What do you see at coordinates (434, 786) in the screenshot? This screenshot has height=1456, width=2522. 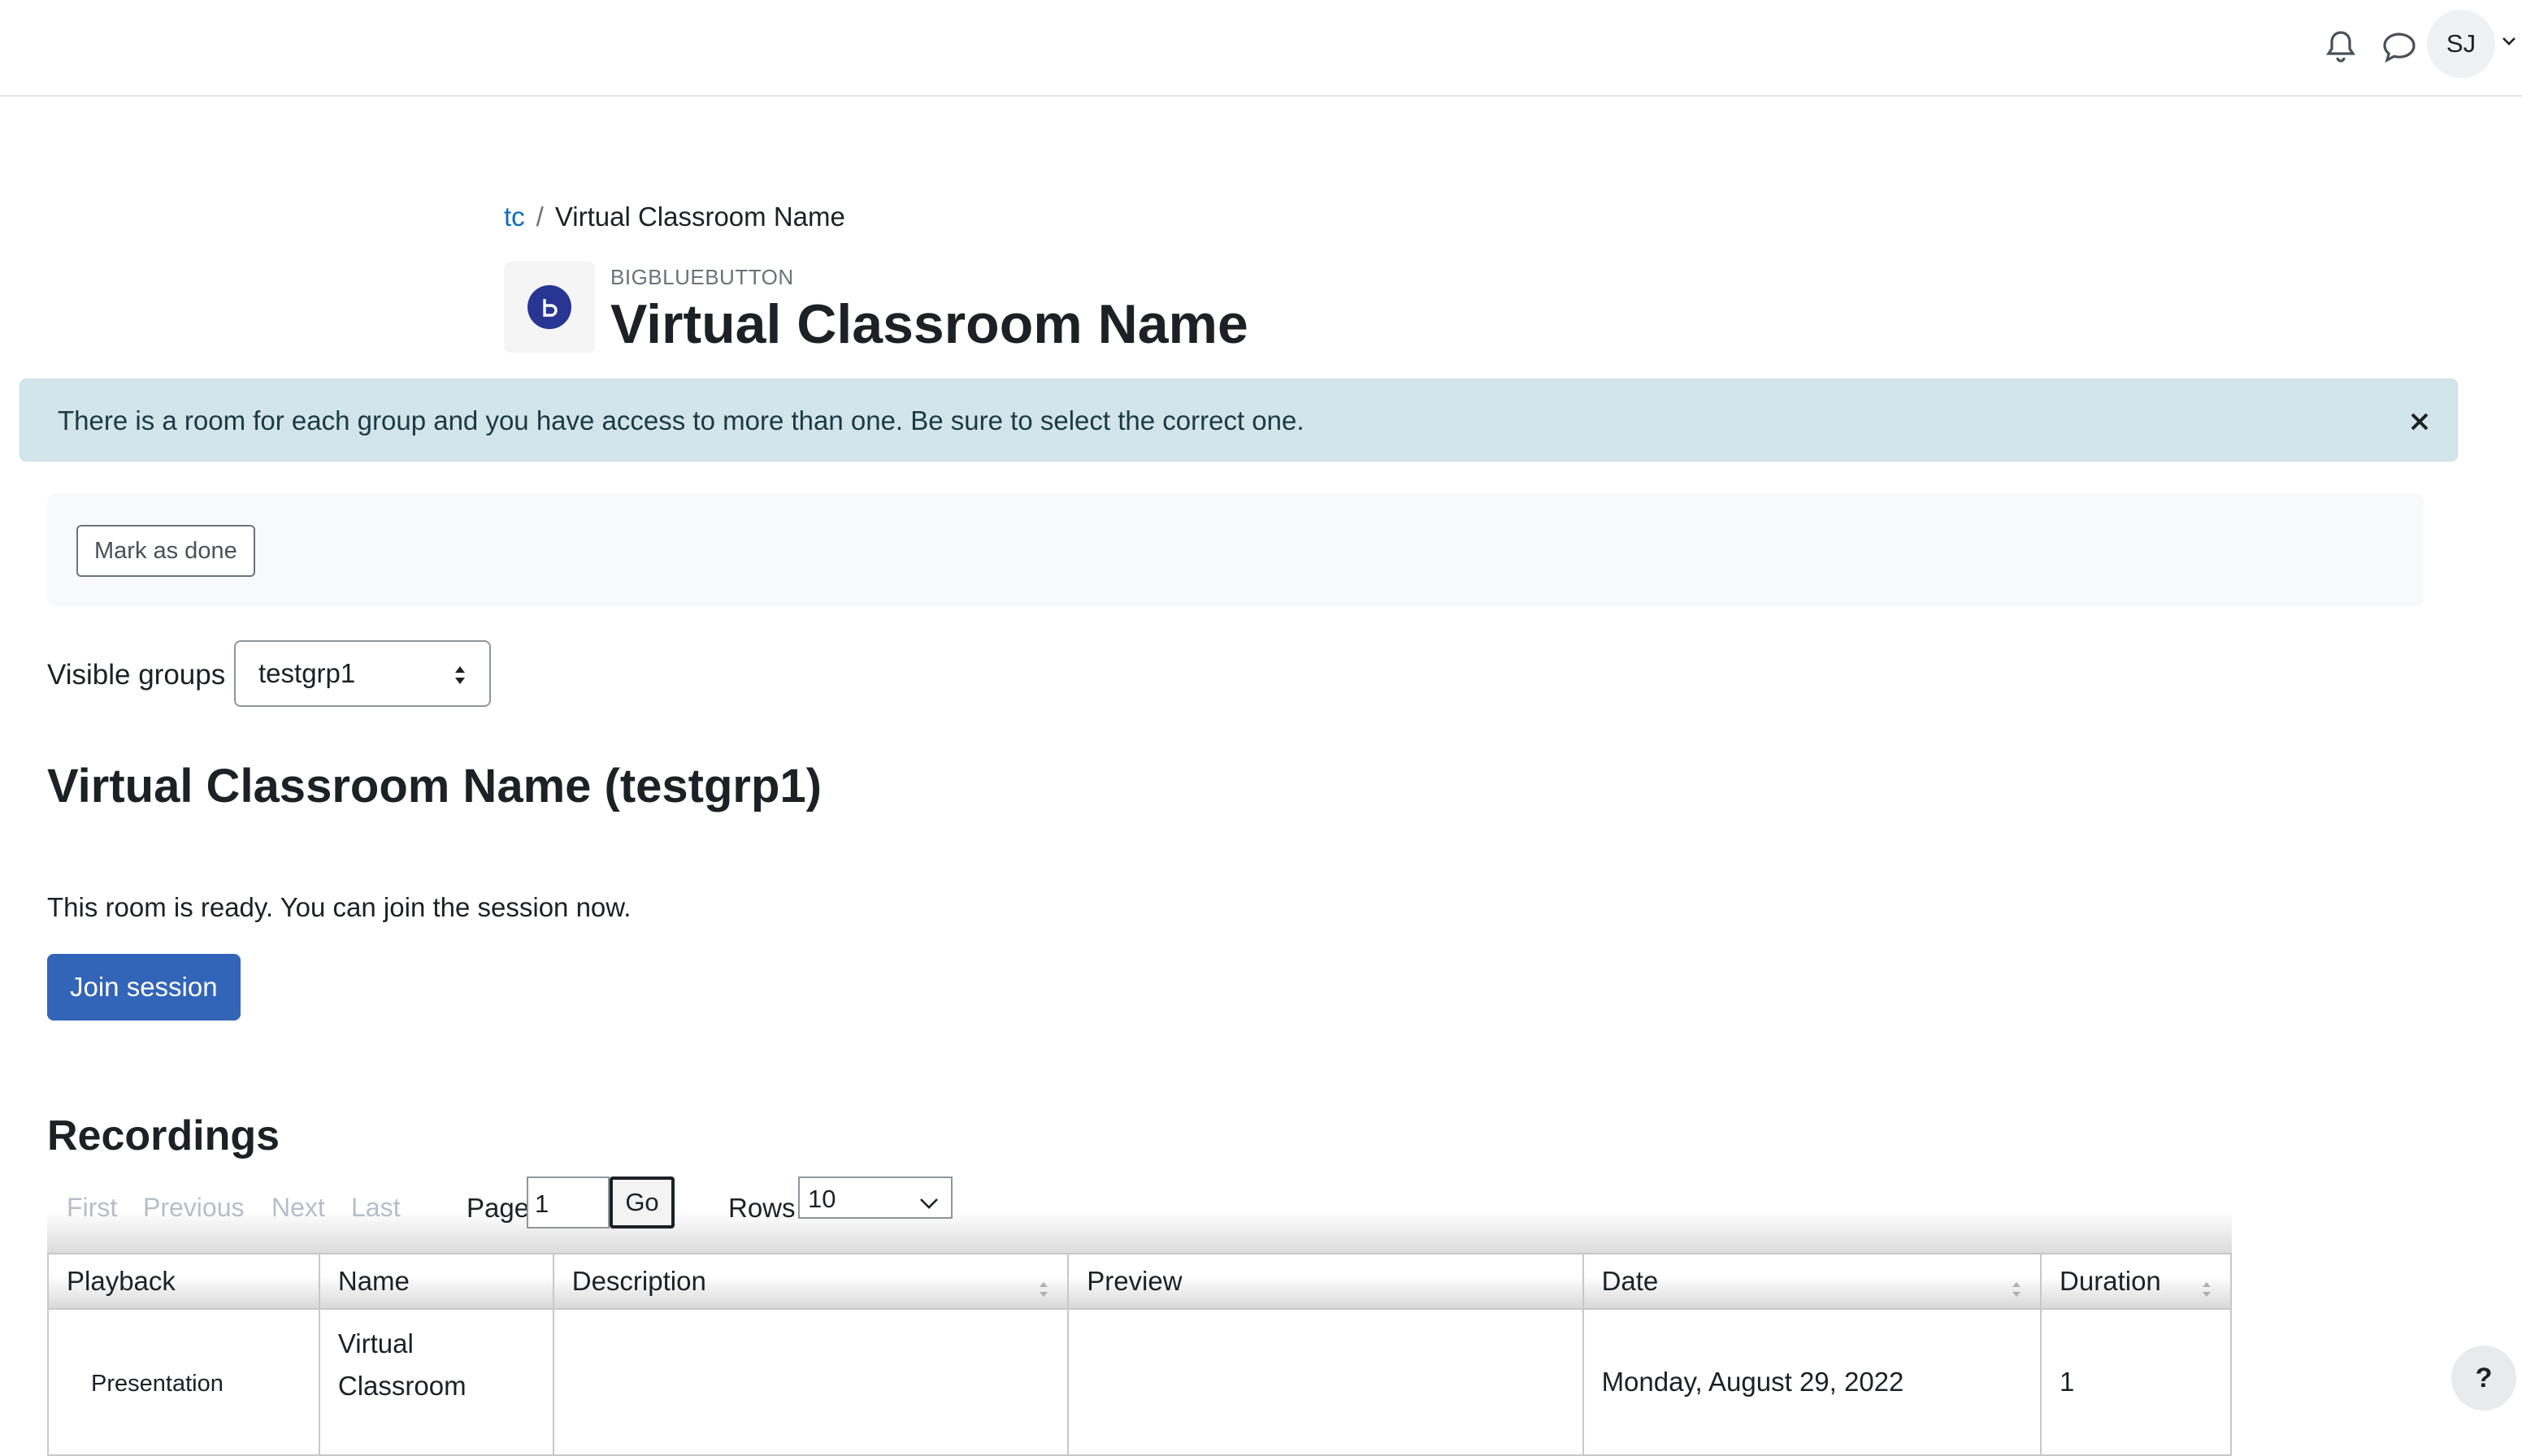 I see `room-title: Virtual Classroom Name (testgrp1)` at bounding box center [434, 786].